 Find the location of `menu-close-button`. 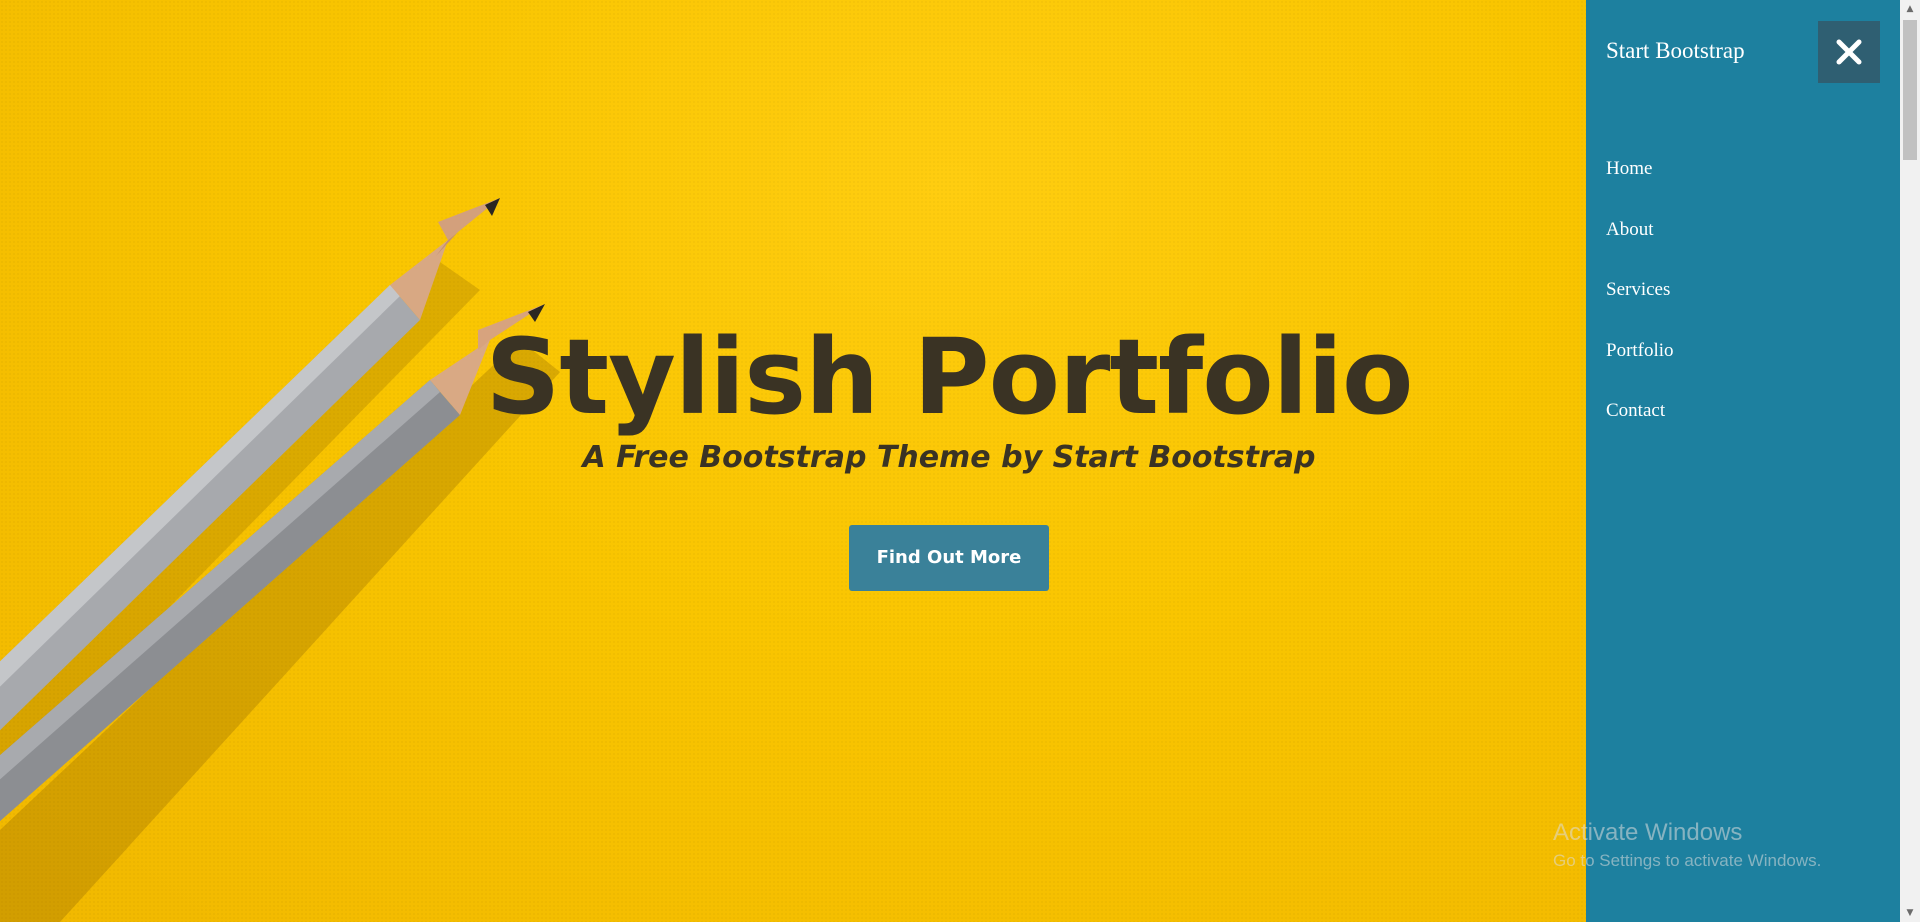

menu-close-button is located at coordinates (1849, 52).